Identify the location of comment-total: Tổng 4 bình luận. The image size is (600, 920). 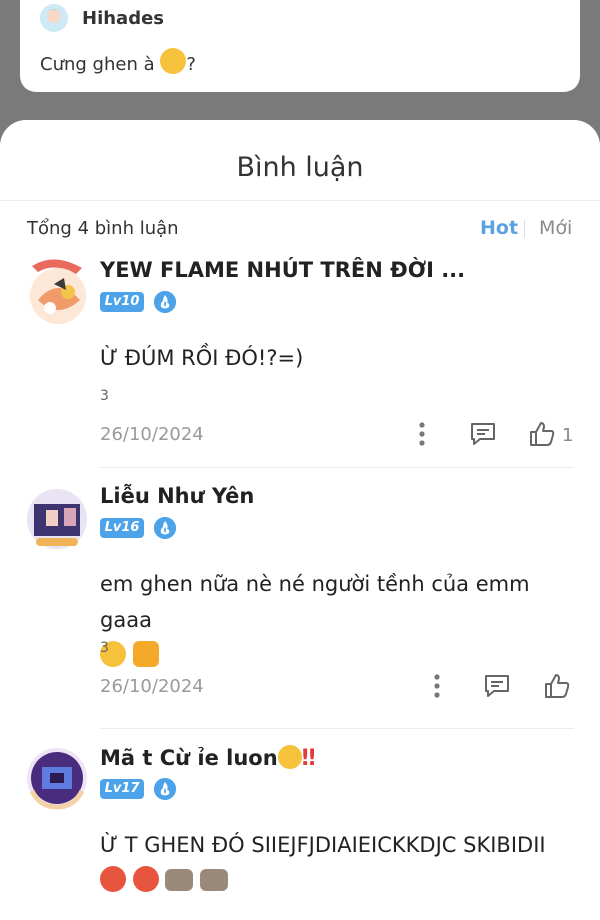
(103, 228).